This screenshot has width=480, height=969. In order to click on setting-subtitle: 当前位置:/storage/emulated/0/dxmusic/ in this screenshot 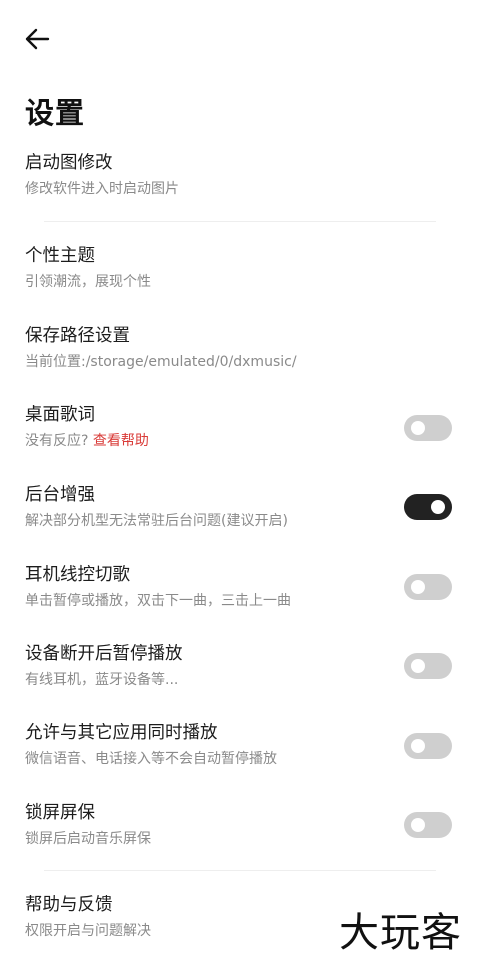, I will do `click(161, 362)`.